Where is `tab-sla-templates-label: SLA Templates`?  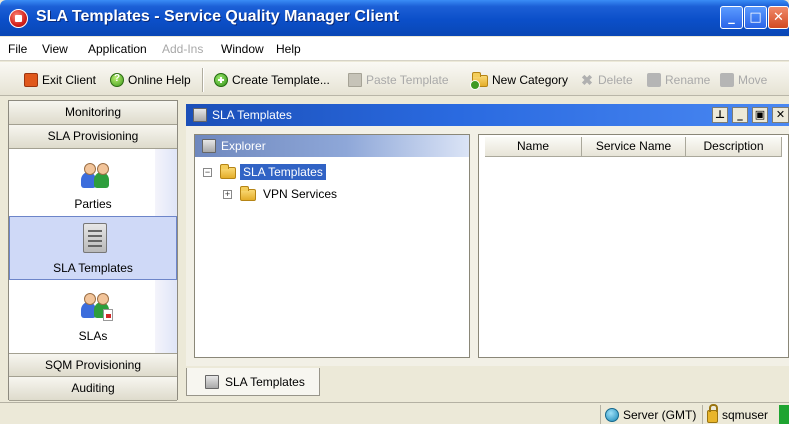
tab-sla-templates-label: SLA Templates is located at coordinates (265, 381).